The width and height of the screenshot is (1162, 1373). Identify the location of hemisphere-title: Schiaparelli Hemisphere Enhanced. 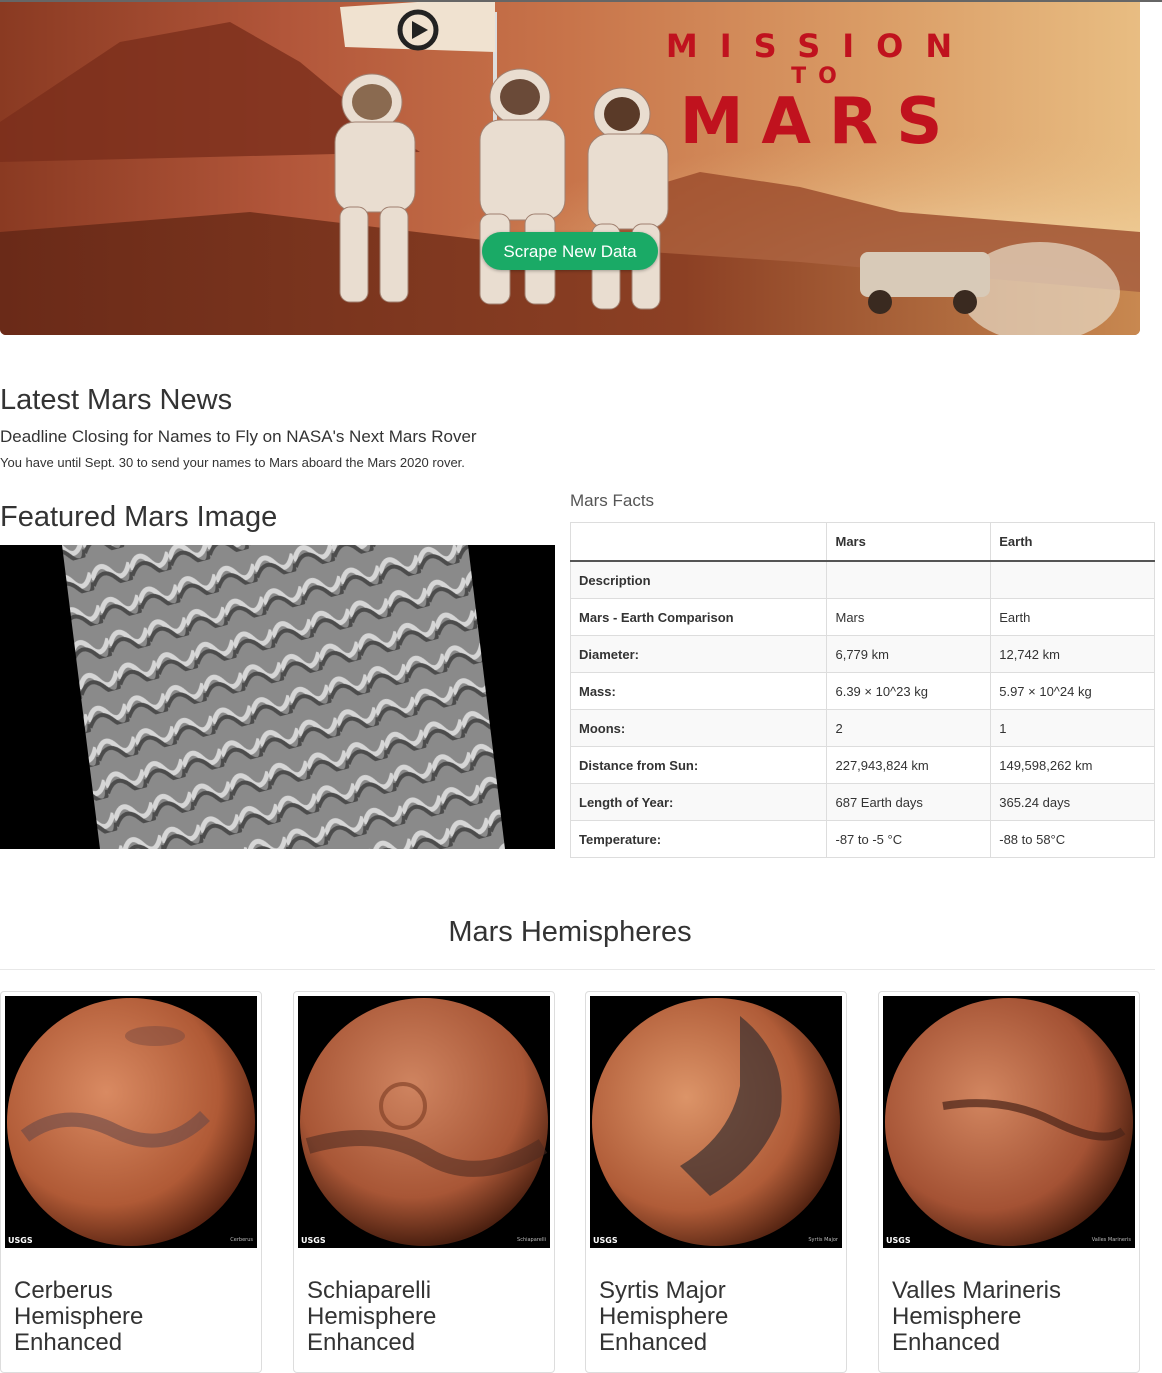
(412, 1317).